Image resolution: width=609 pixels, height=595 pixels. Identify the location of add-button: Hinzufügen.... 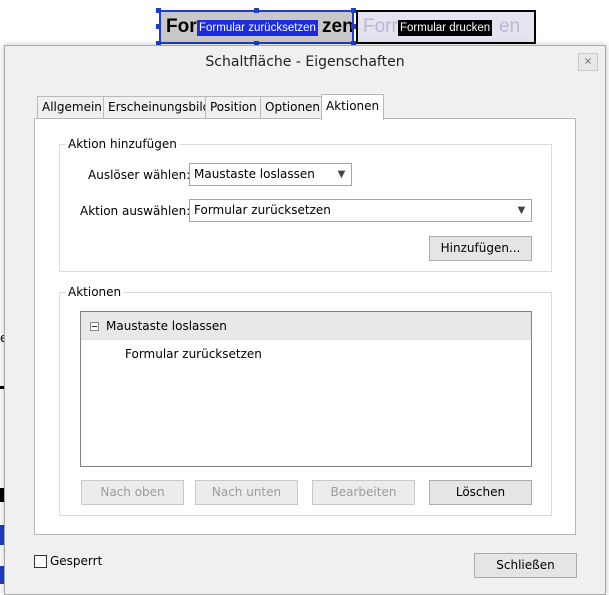
(480, 248).